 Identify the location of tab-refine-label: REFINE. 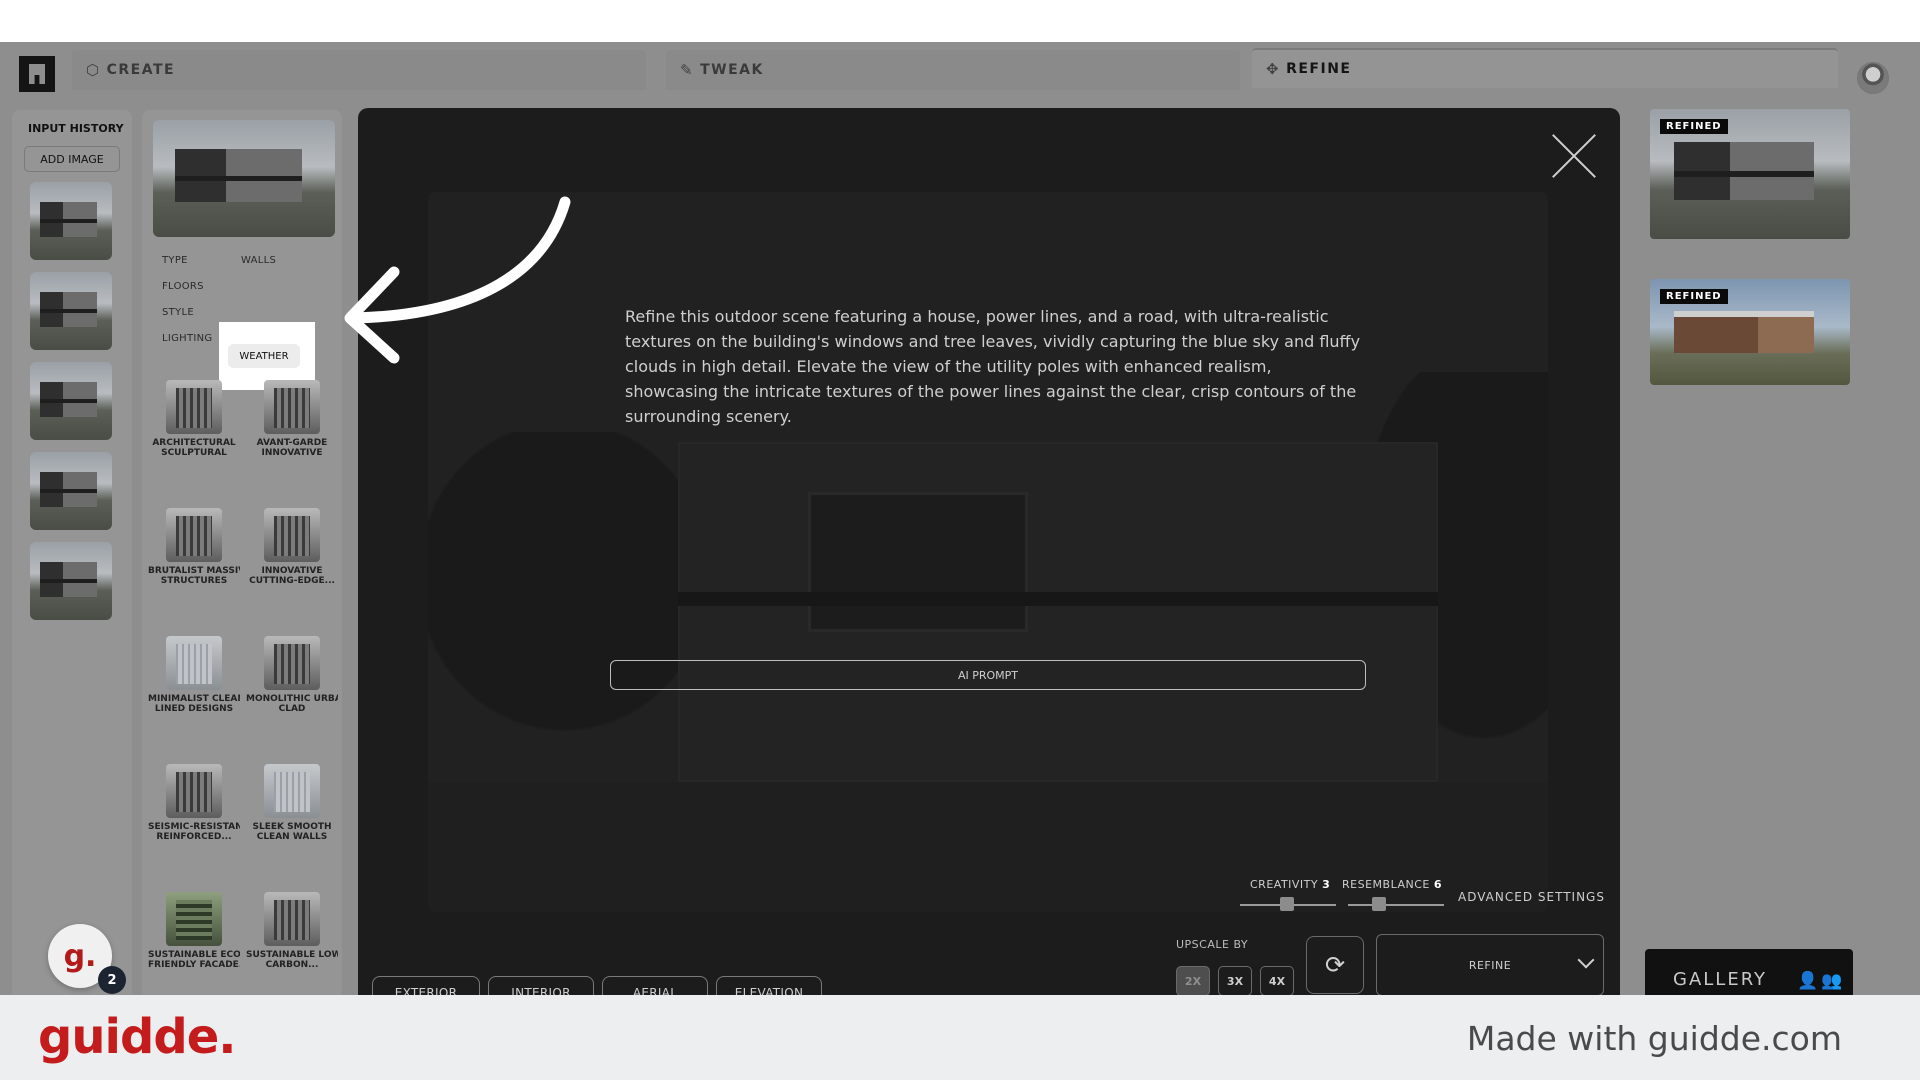
(1319, 69).